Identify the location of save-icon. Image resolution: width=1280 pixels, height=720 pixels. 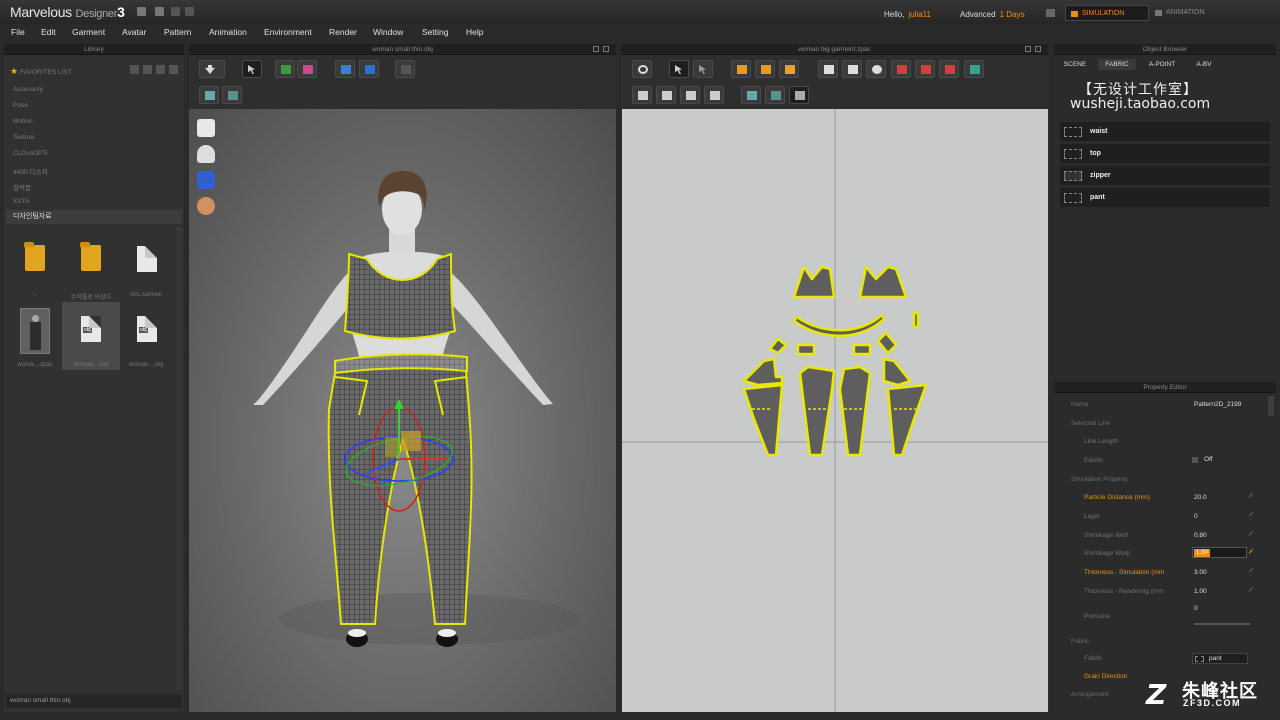
(141, 11).